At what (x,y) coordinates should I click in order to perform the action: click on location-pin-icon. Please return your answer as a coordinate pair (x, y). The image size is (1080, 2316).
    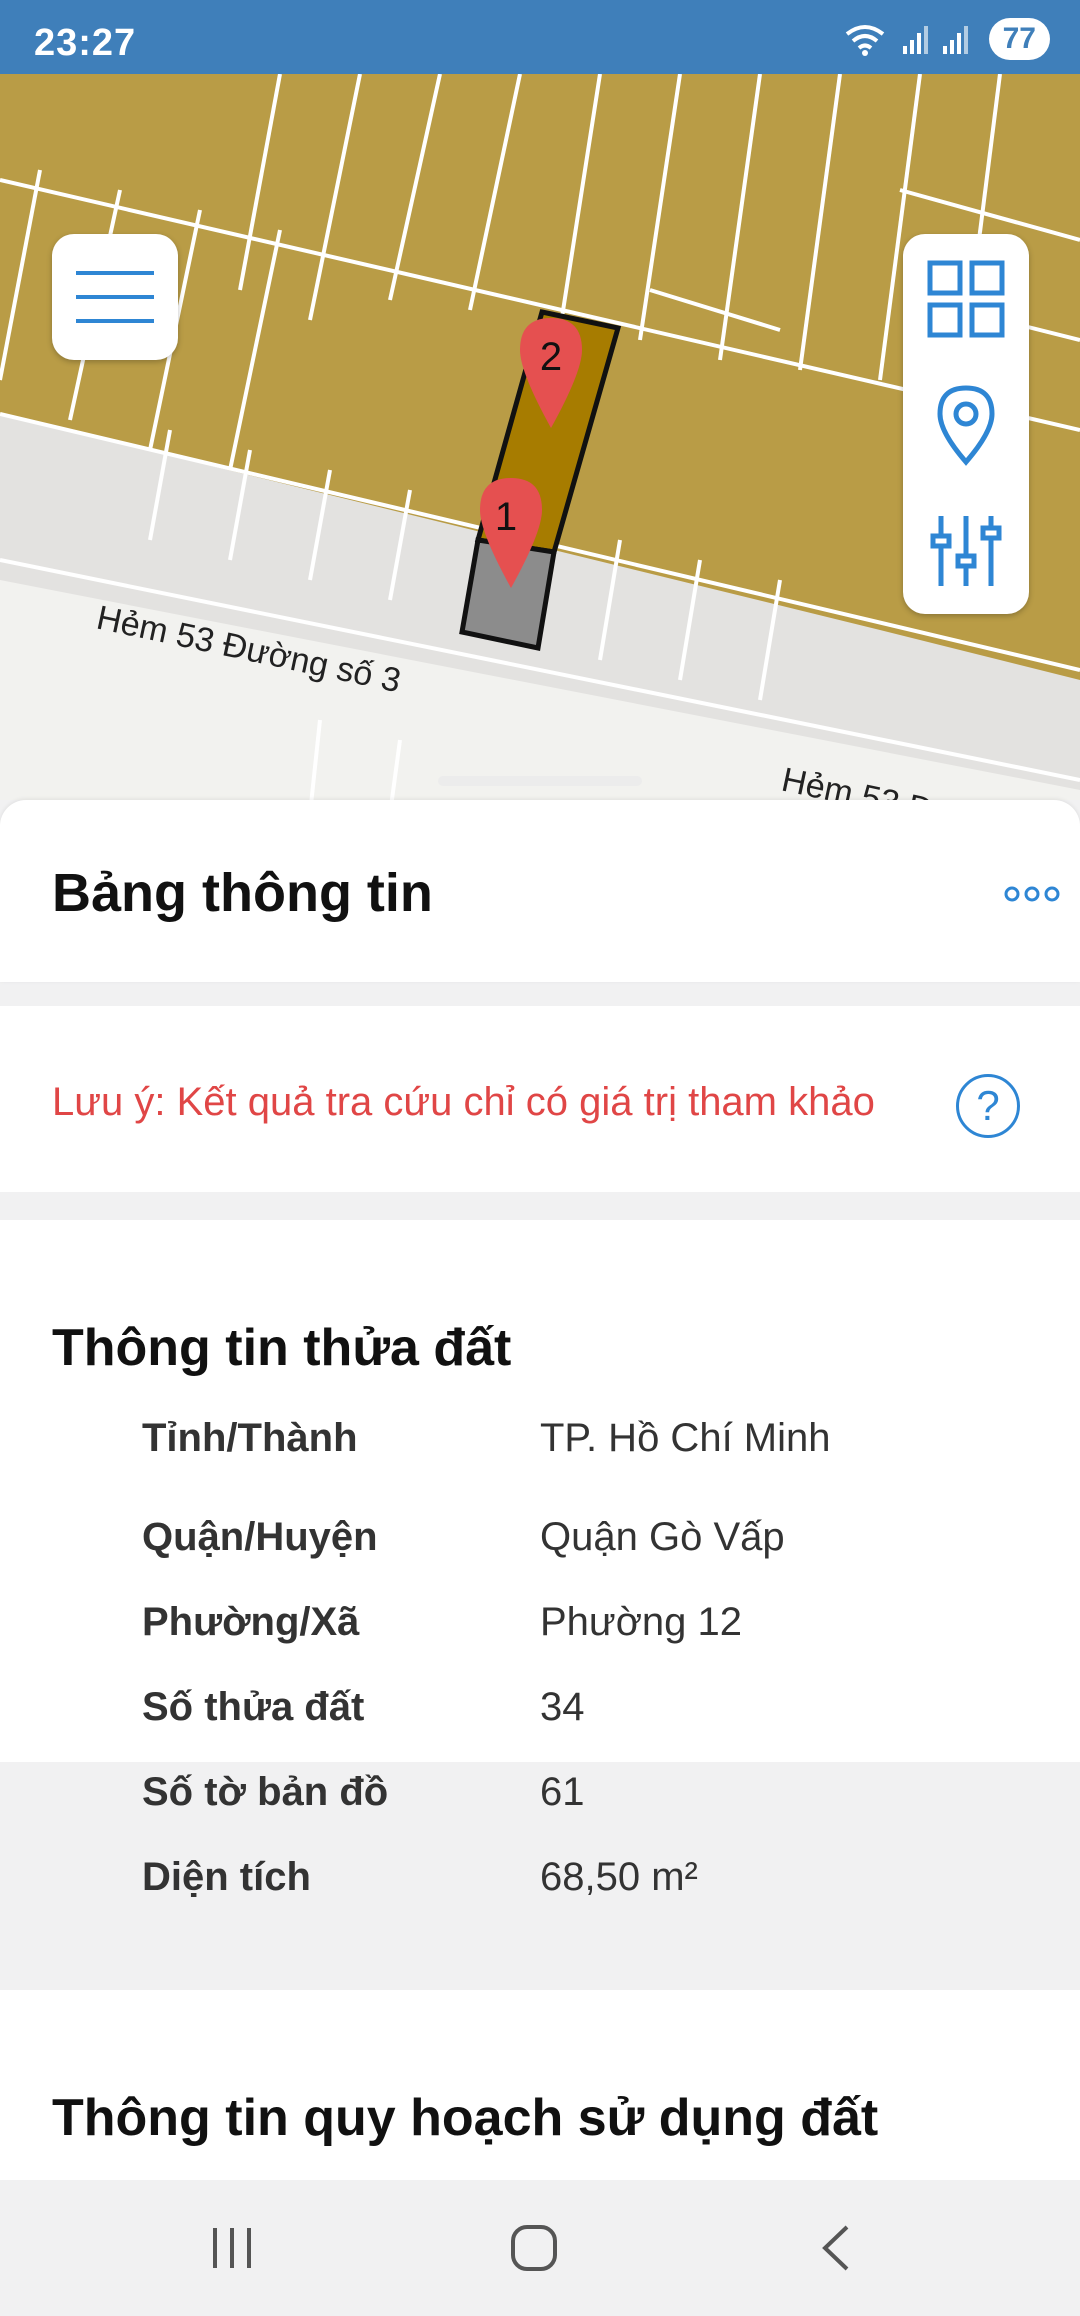
    Looking at the image, I should click on (966, 425).